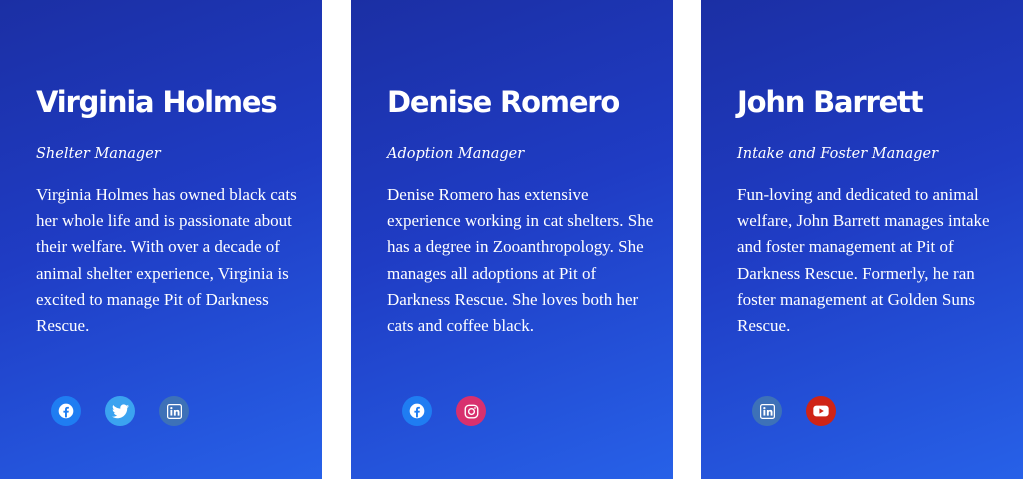  Describe the element at coordinates (456, 154) in the screenshot. I see `member-role: Adoption Manager` at that location.